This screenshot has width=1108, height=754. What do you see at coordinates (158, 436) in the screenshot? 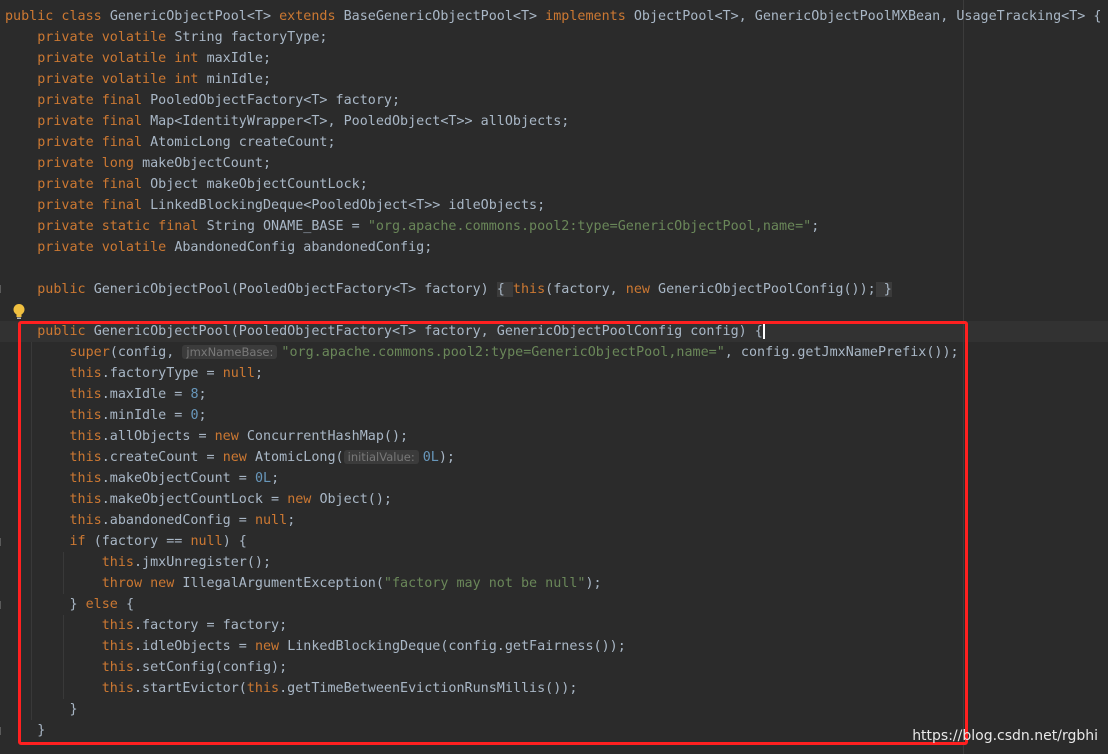
I see `code-text: .allObjects =` at bounding box center [158, 436].